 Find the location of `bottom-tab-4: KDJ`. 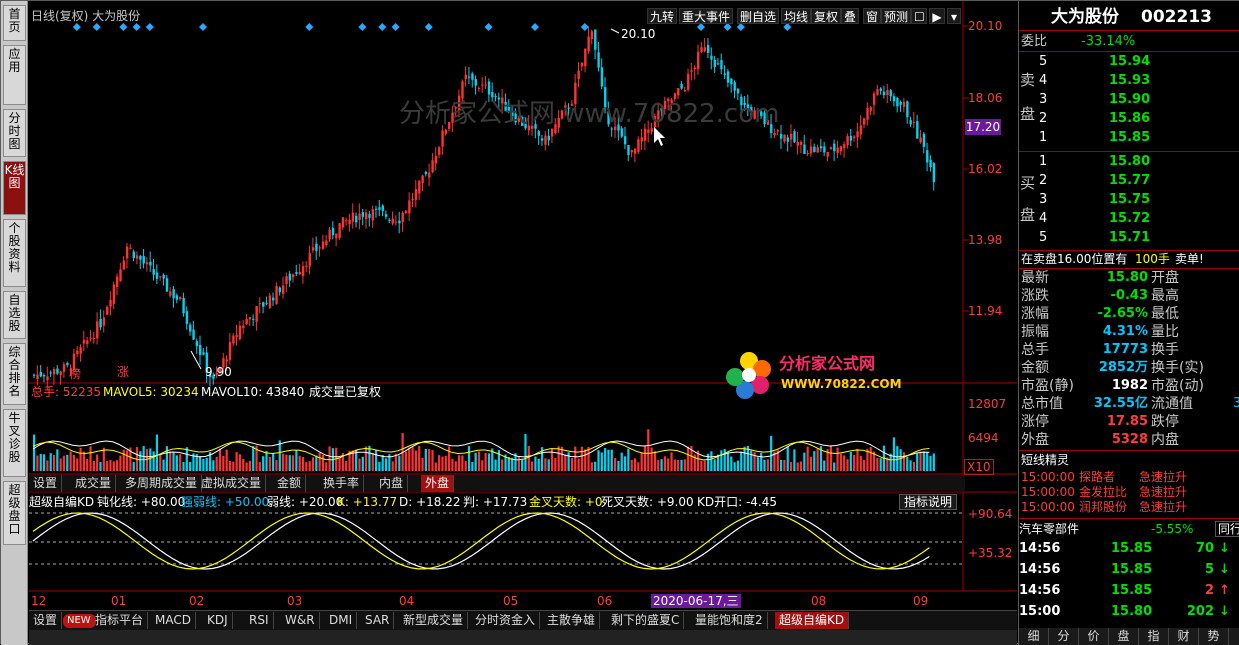

bottom-tab-4: KDJ is located at coordinates (218, 620).